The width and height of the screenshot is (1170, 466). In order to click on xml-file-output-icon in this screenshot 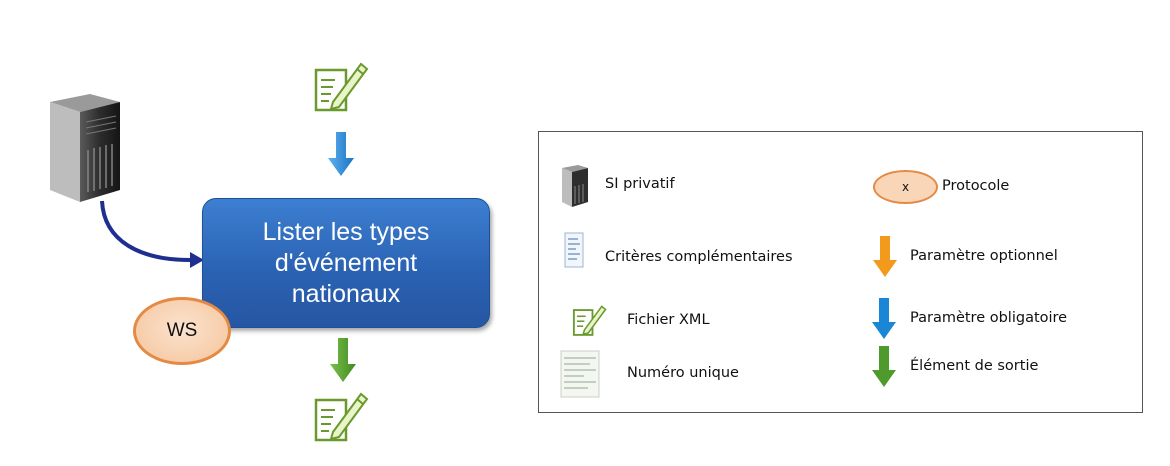, I will do `click(341, 417)`.